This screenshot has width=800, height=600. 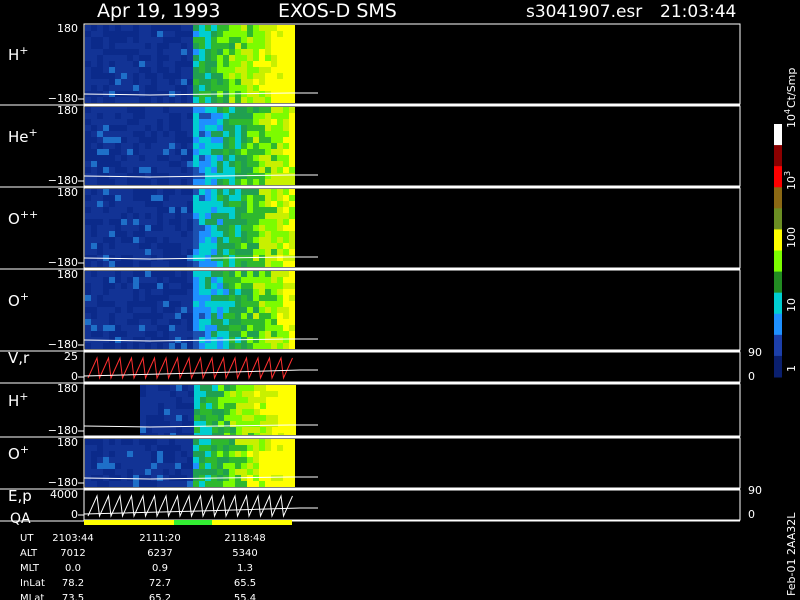 What do you see at coordinates (791, 237) in the screenshot?
I see `colorbar-tick-label: 100` at bounding box center [791, 237].